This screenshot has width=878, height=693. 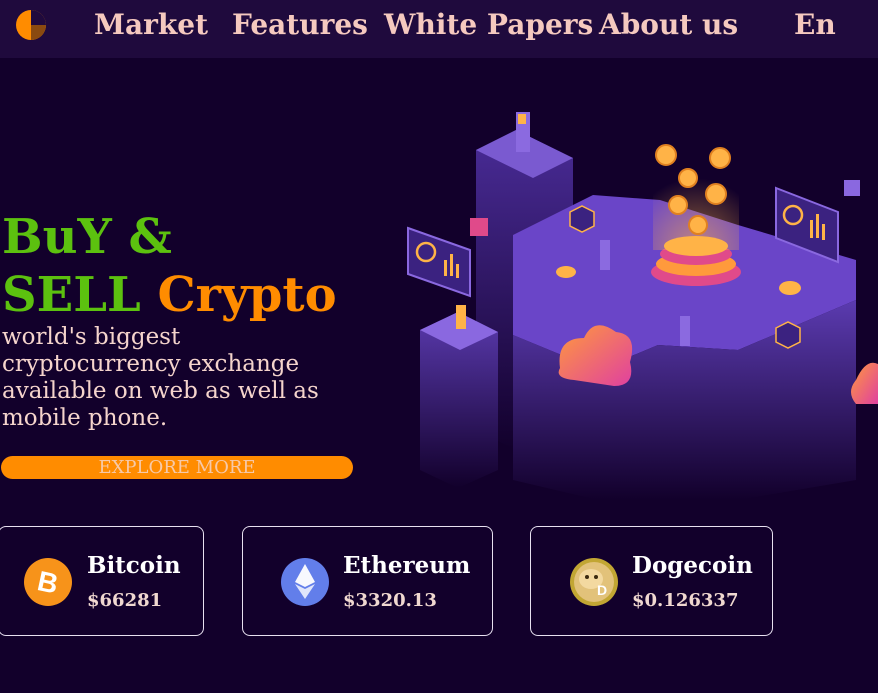 I want to click on coin-name: Dogecoin, so click(x=692, y=565).